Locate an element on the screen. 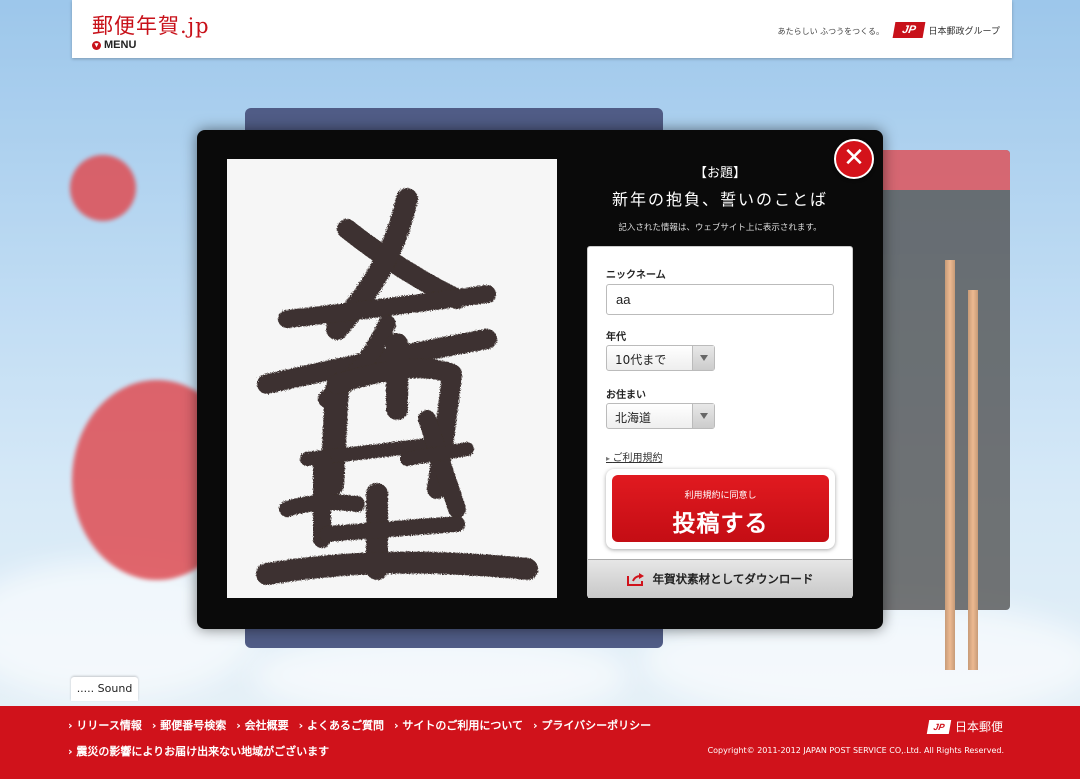 Image resolution: width=1080 pixels, height=779 pixels. nickname-value: aa is located at coordinates (623, 299).